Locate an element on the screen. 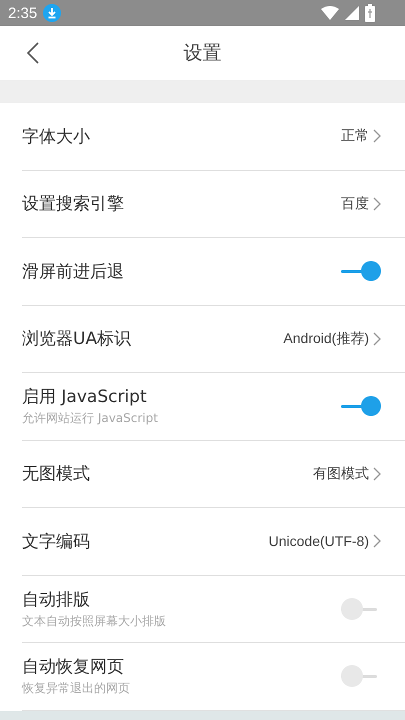 The image size is (405, 720). setting-label: 字体大小 is located at coordinates (56, 137).